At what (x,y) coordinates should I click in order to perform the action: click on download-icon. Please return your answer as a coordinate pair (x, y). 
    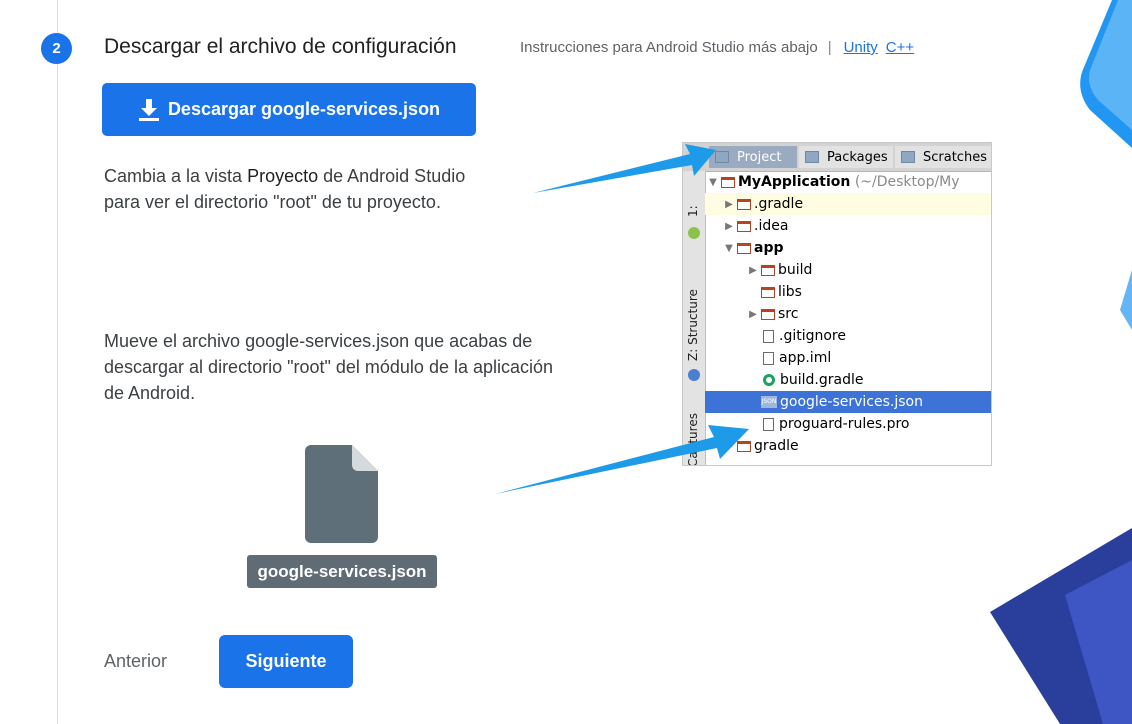
    Looking at the image, I should click on (148, 109).